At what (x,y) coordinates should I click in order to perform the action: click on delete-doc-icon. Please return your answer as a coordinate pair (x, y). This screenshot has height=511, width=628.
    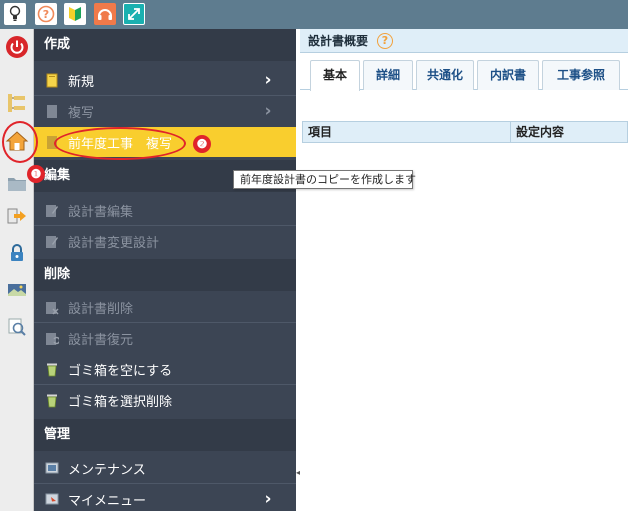
    Looking at the image, I should click on (52, 307).